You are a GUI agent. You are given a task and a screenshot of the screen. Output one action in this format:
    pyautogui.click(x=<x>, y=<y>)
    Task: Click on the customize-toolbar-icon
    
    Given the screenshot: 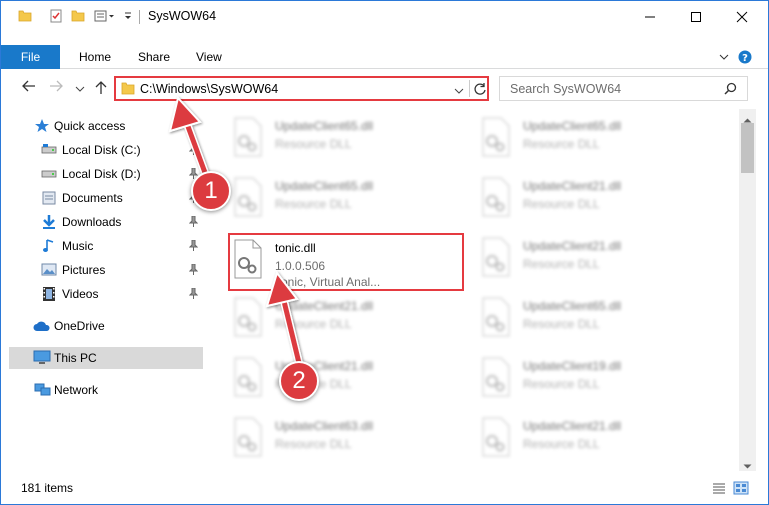 What is the action you would take?
    pyautogui.click(x=128, y=17)
    